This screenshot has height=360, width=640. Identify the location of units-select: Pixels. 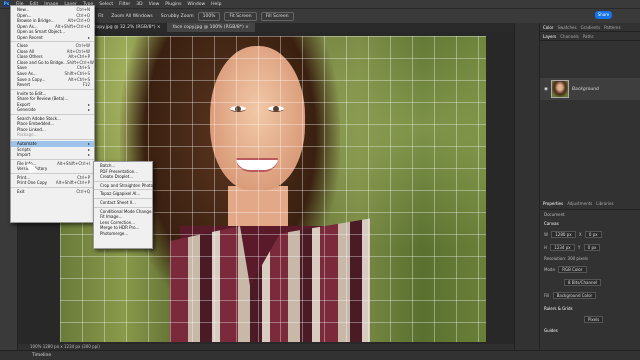
(594, 319).